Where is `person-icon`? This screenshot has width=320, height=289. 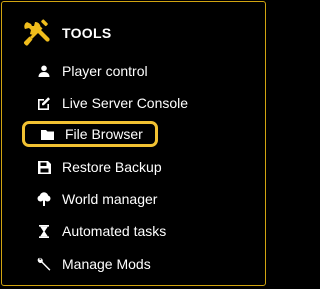
person-icon is located at coordinates (44, 71).